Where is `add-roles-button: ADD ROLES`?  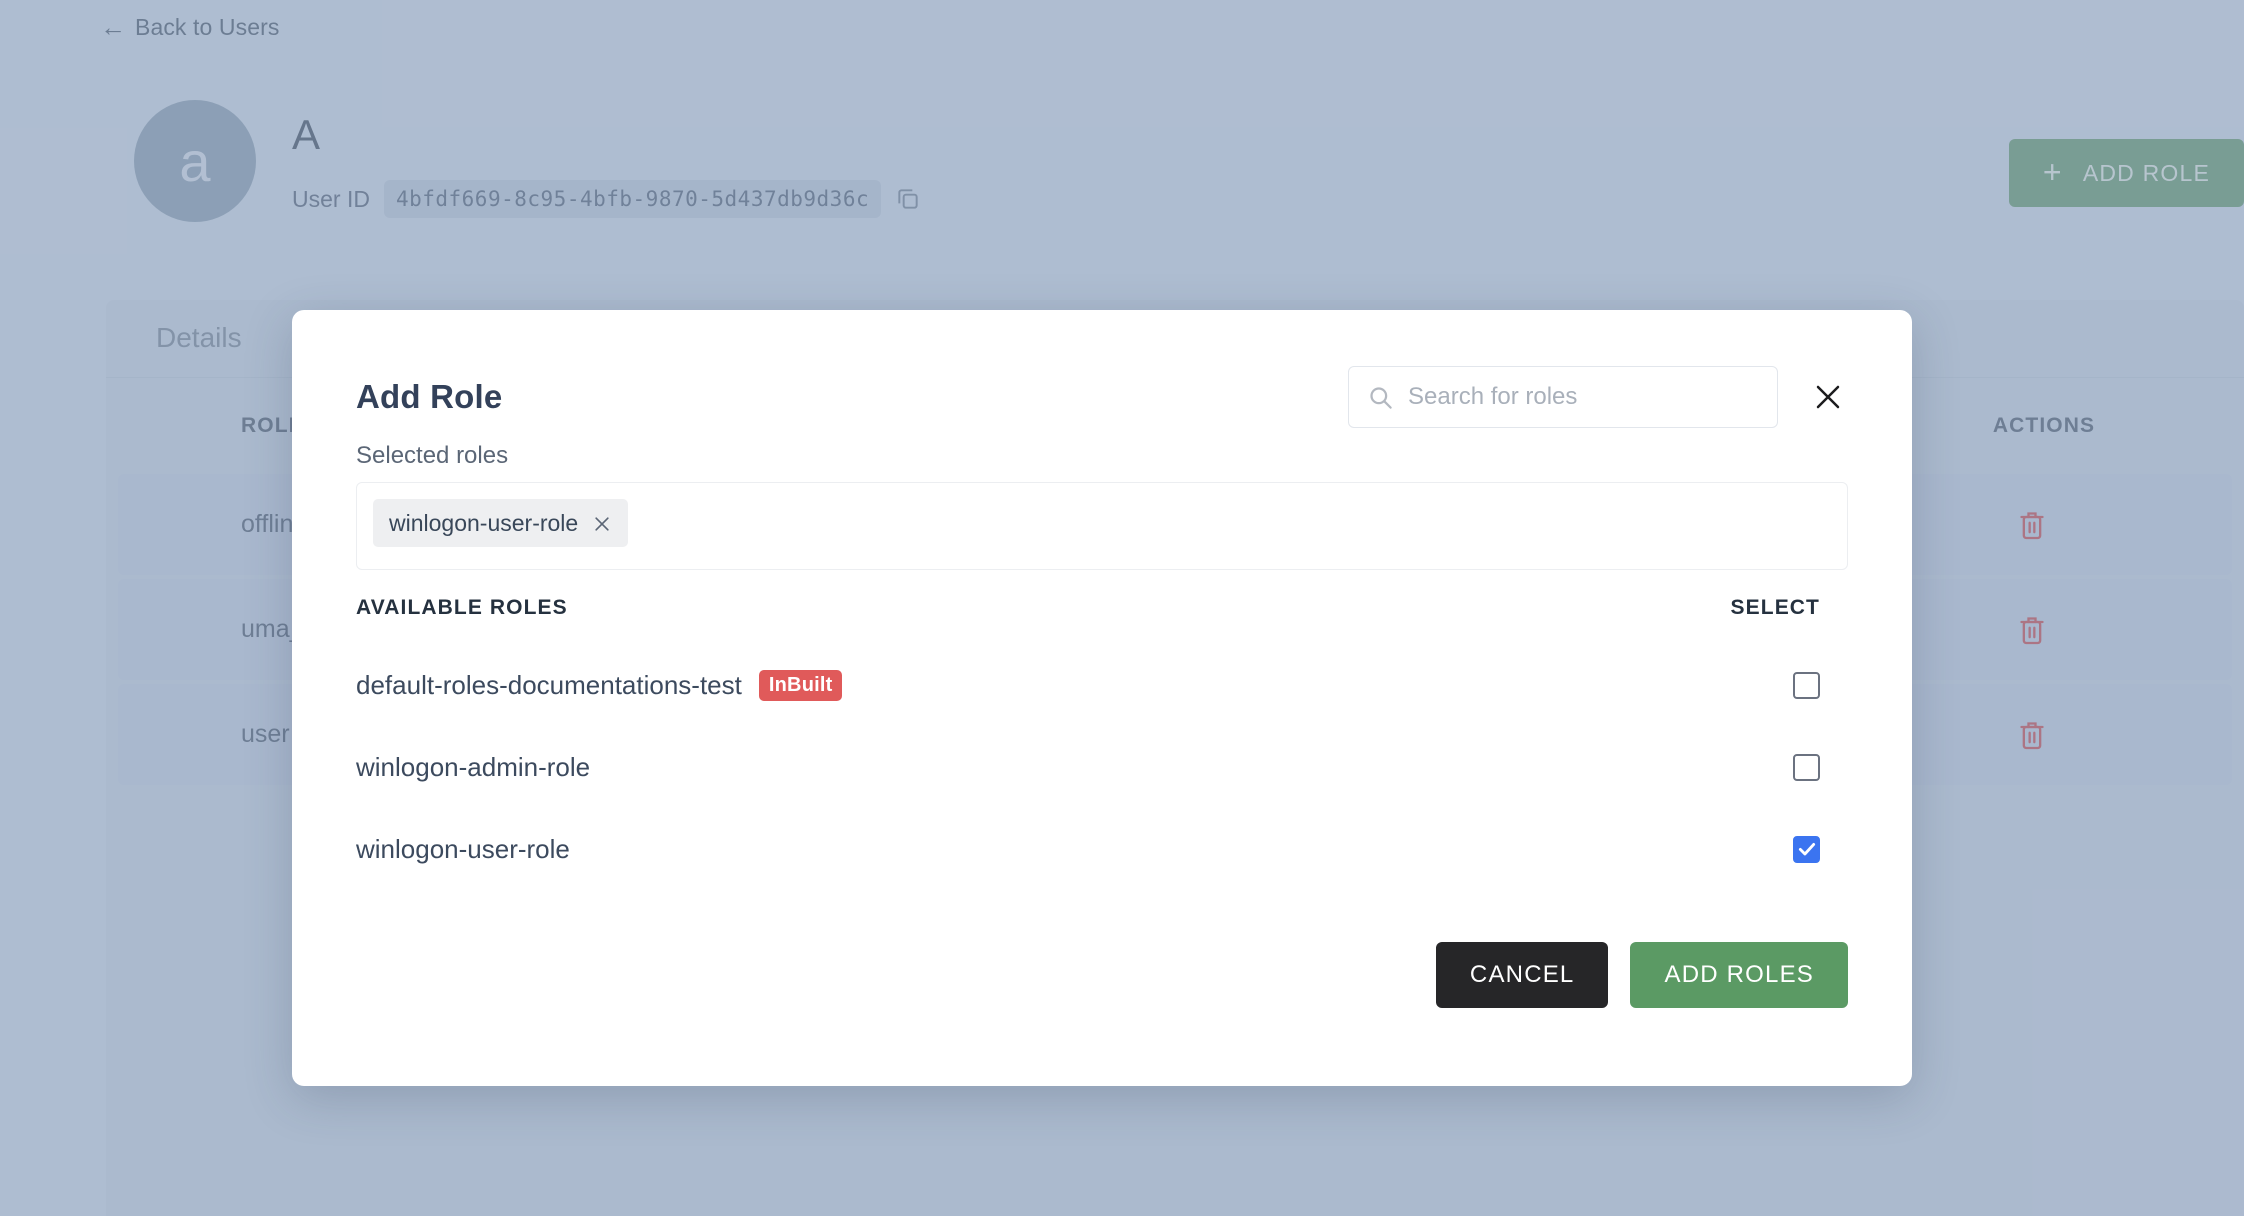 add-roles-button: ADD ROLES is located at coordinates (1739, 975).